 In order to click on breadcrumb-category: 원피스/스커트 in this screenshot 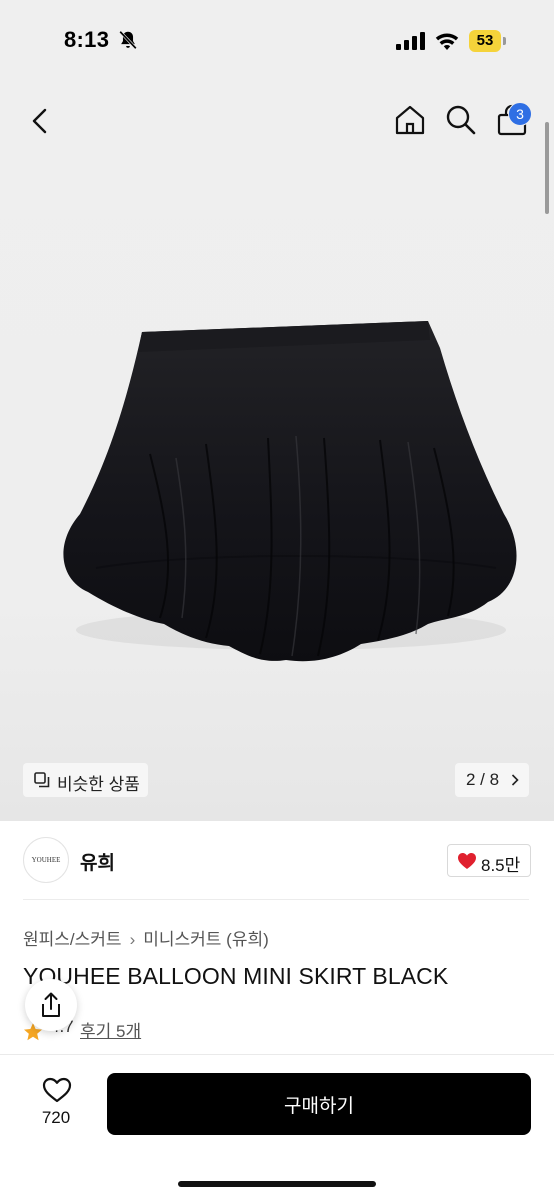, I will do `click(72, 939)`.